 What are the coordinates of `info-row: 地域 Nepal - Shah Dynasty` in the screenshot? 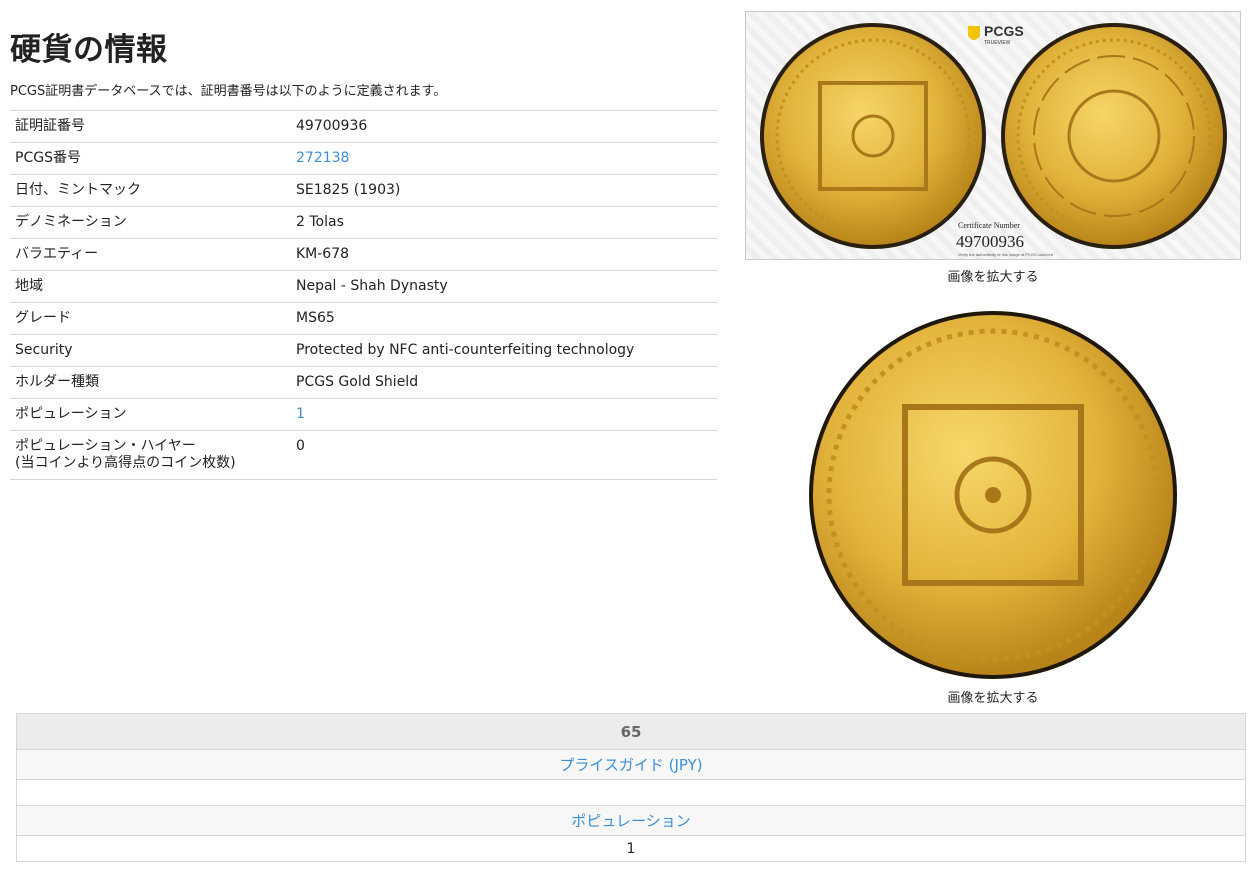 It's located at (363, 286).